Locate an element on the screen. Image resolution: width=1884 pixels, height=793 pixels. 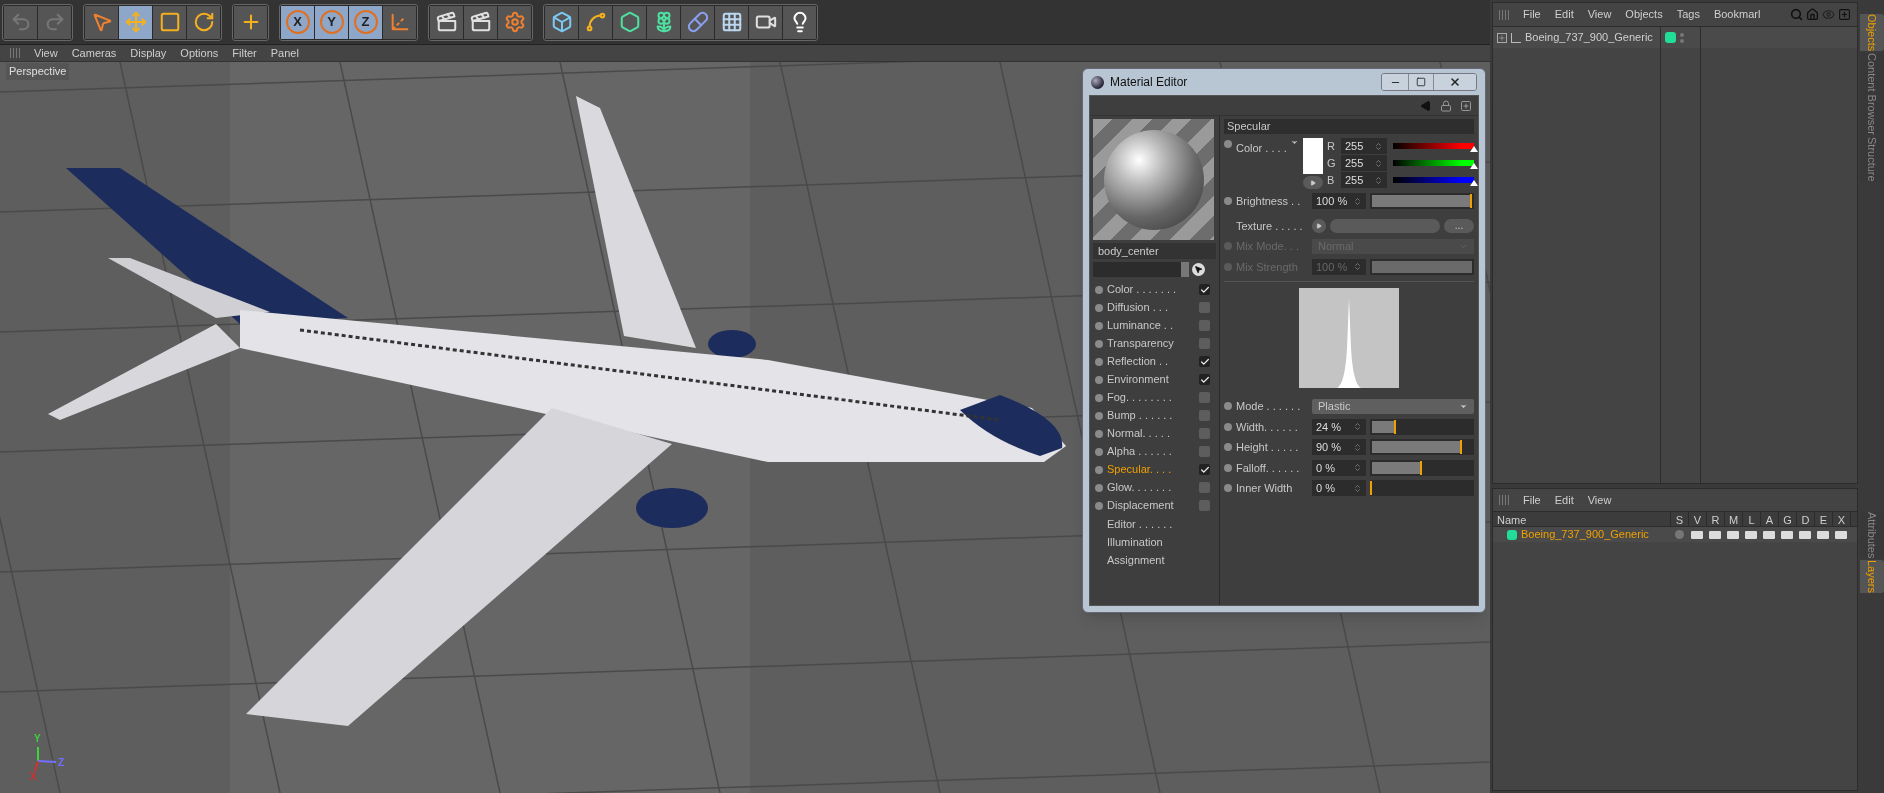
side-tab: Objects is located at coordinates (1872, 33).